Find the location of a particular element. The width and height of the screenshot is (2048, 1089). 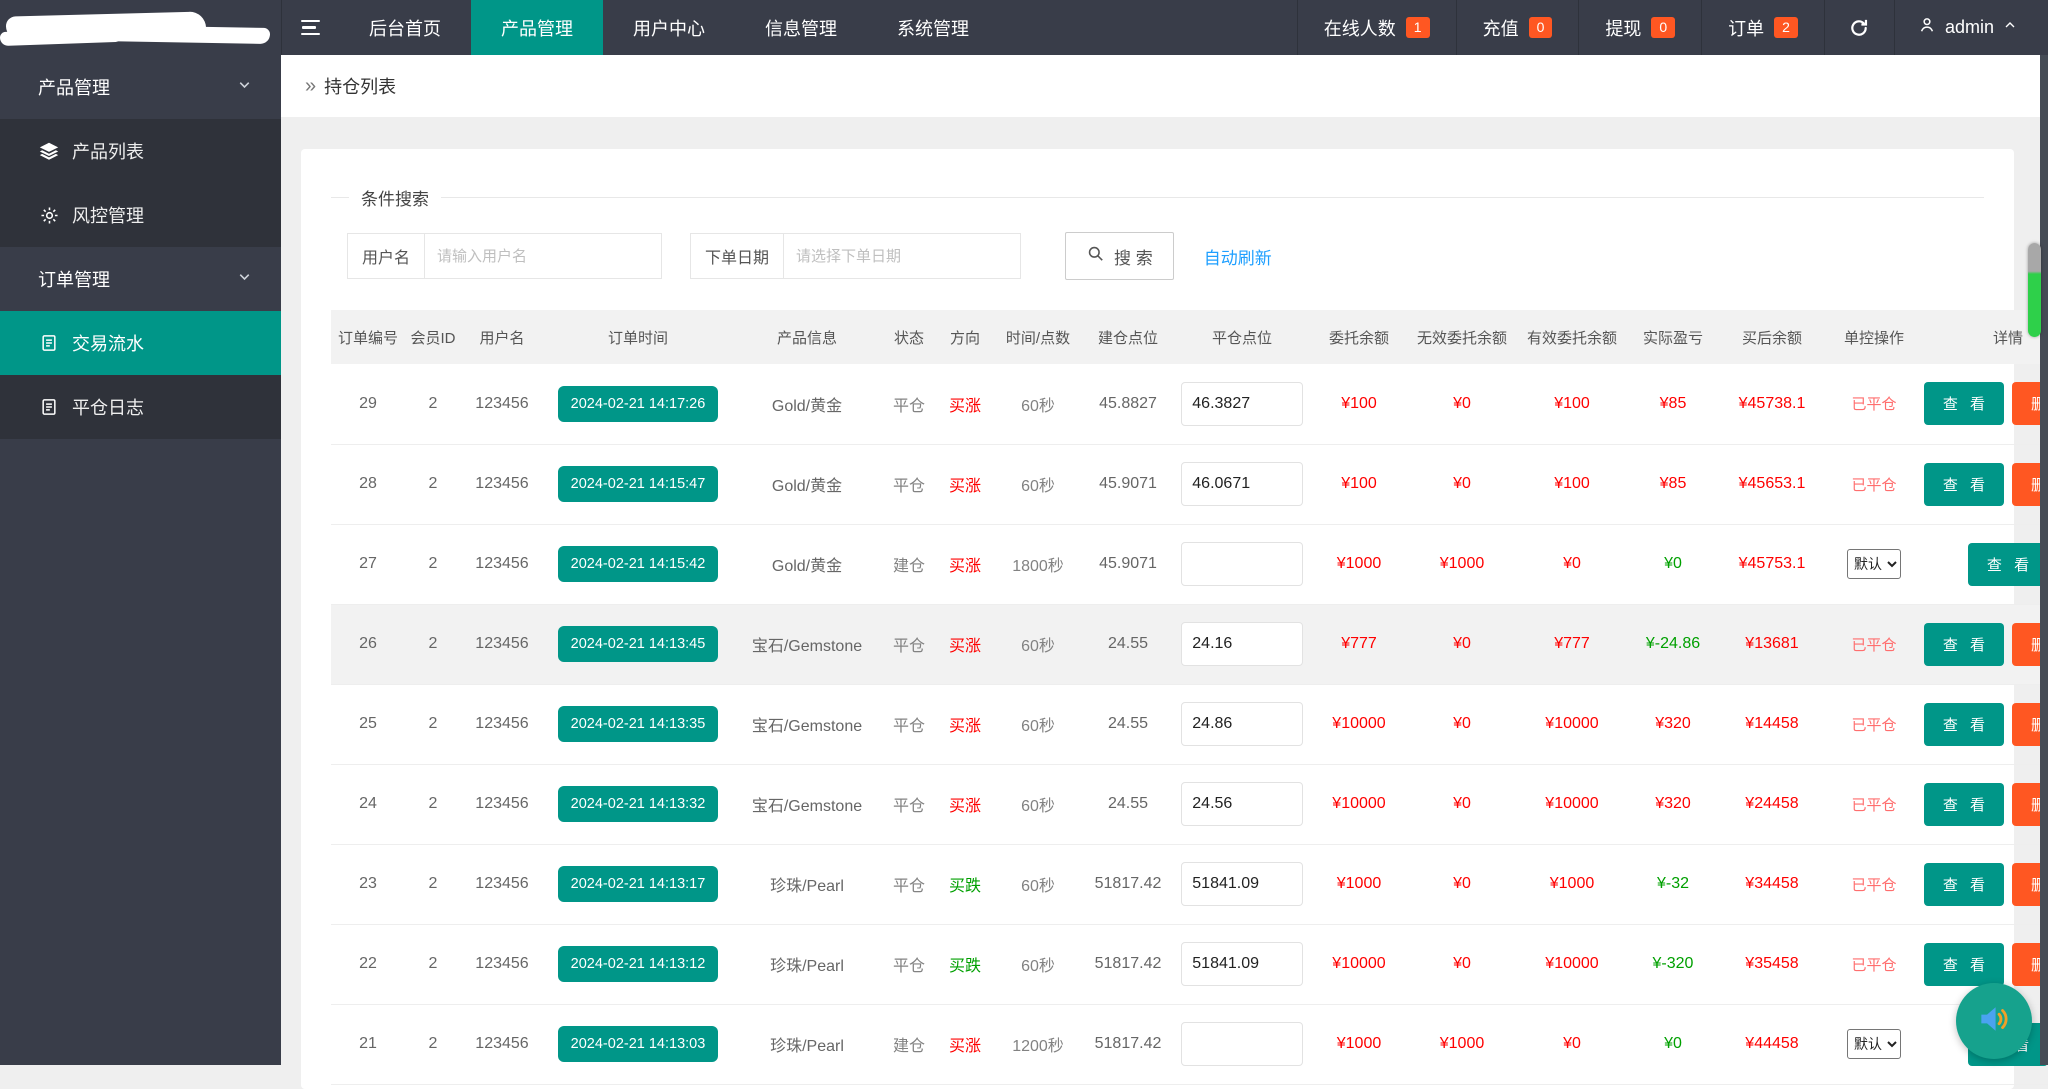

refresh-icon is located at coordinates (1859, 27).